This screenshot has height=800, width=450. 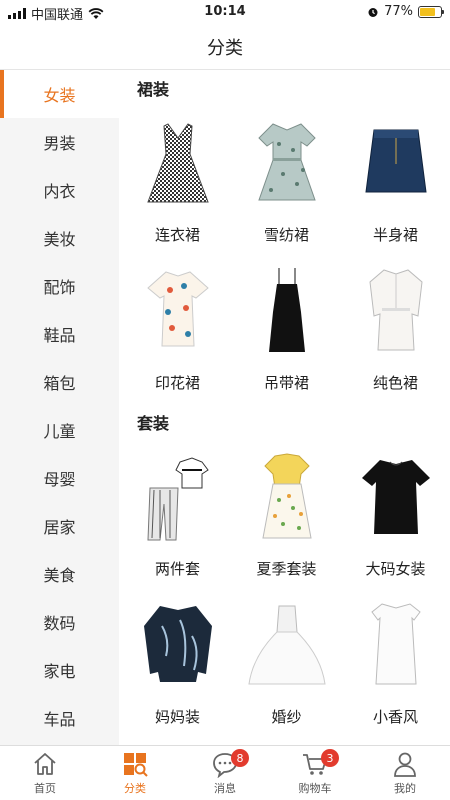 I want to click on section-title: 裙装, so click(x=153, y=89).